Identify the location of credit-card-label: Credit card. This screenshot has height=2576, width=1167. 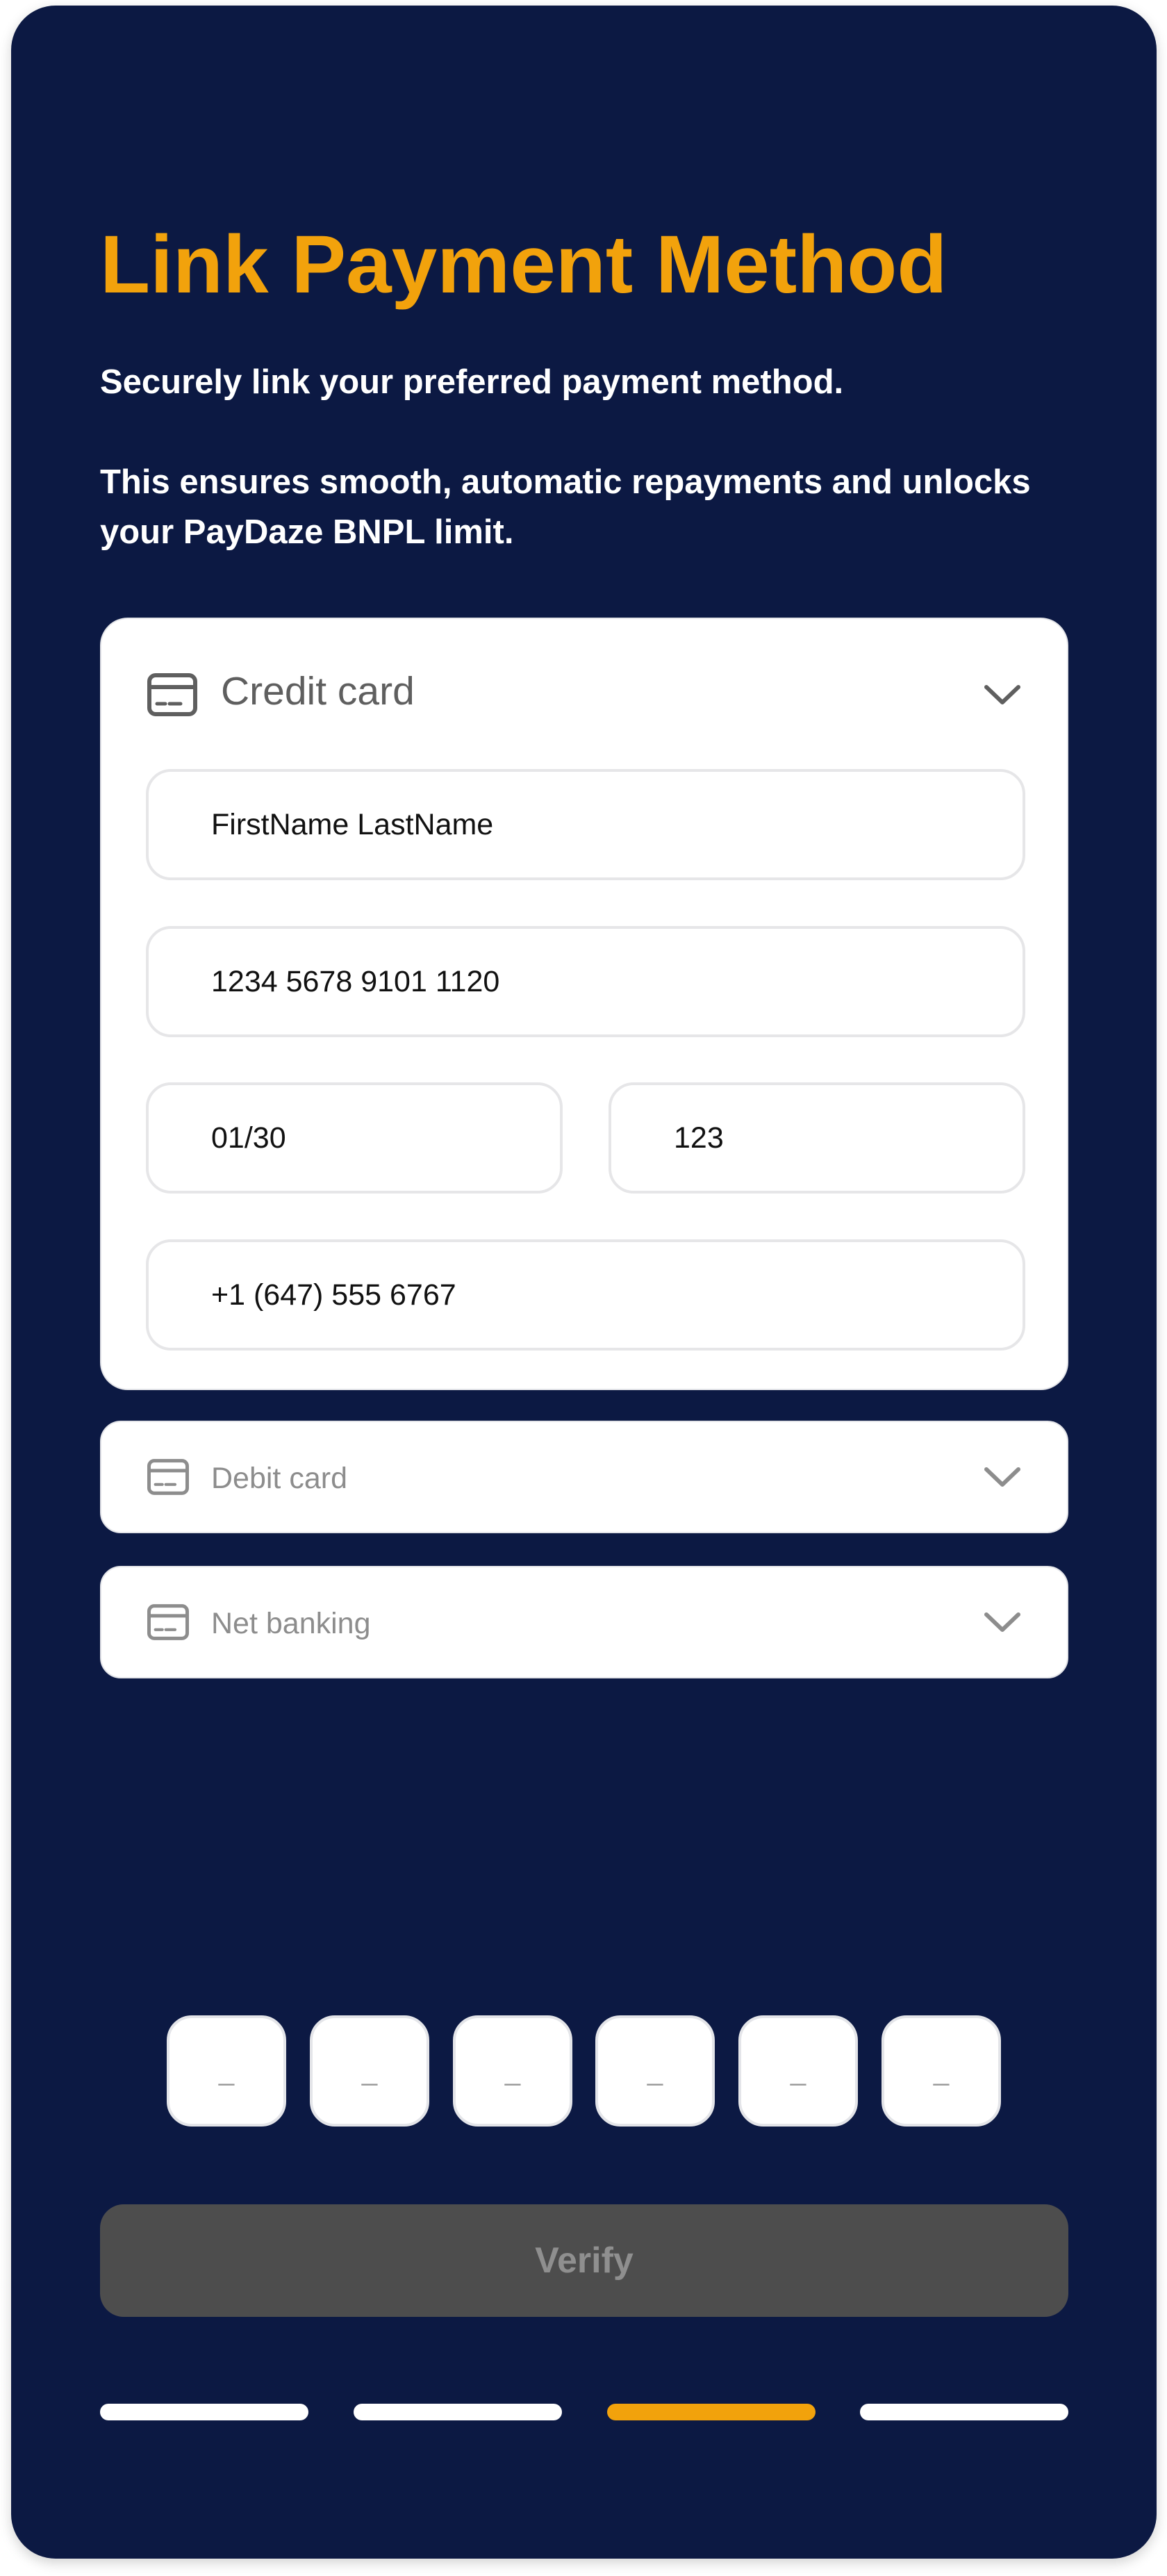
(318, 691).